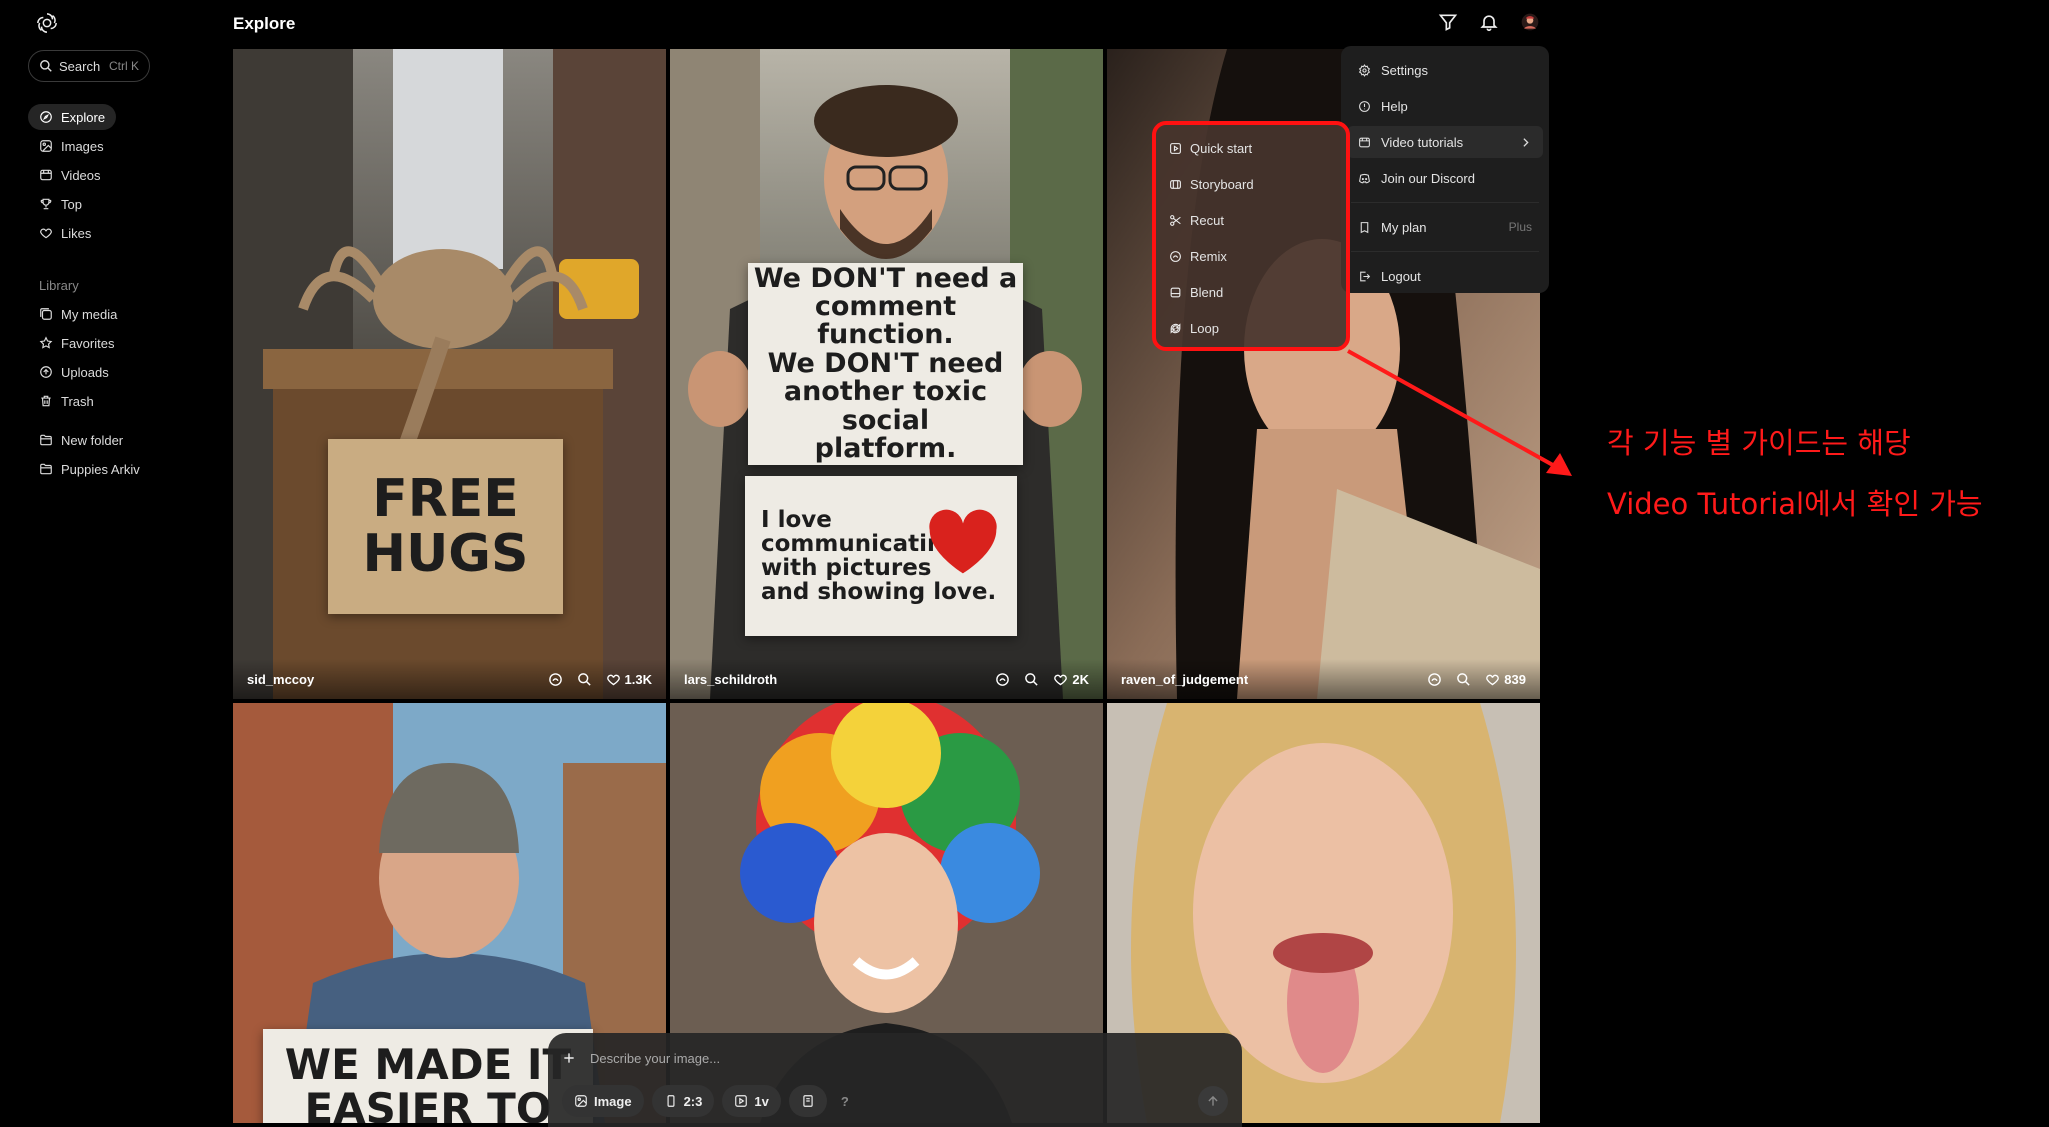 The height and width of the screenshot is (1127, 2049). What do you see at coordinates (761, 1101) in the screenshot?
I see `variations-label: 1v` at bounding box center [761, 1101].